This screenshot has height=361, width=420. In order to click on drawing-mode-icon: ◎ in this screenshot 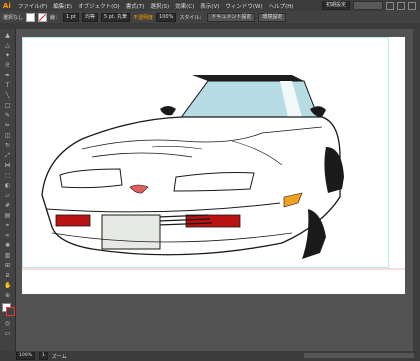, I will do `click(7, 323)`.